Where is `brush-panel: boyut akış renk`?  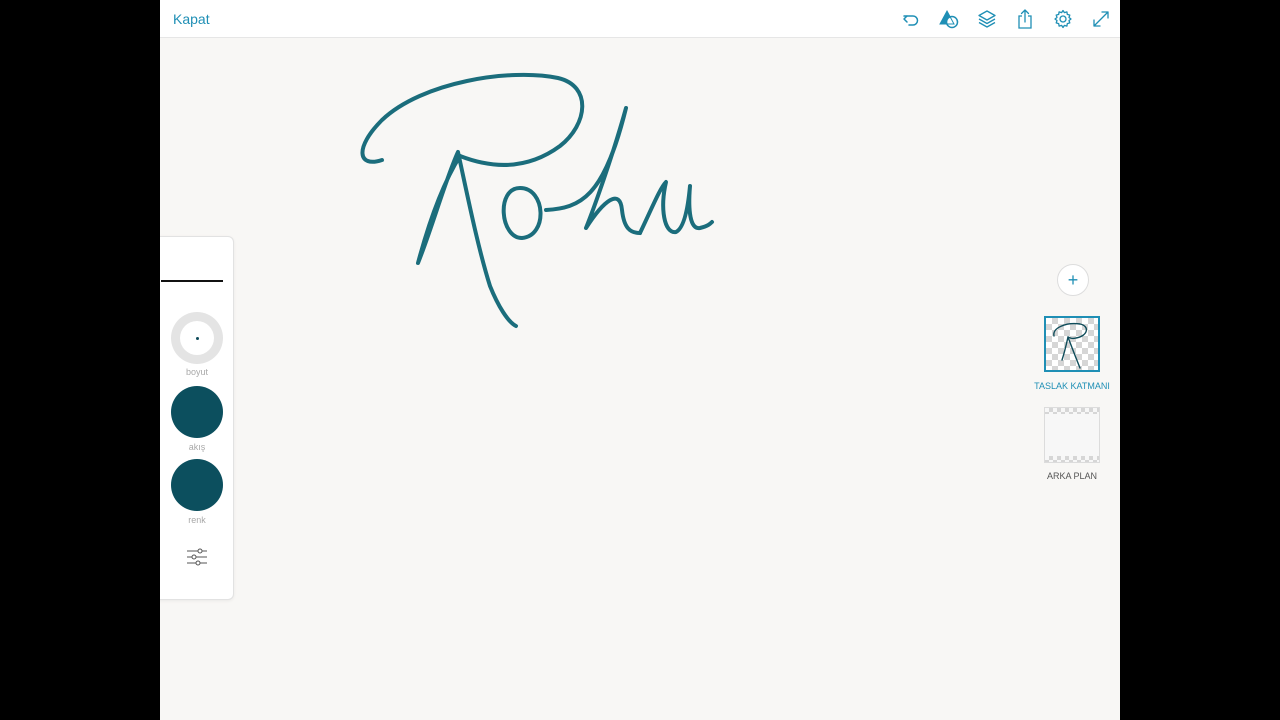 brush-panel: boyut akış renk is located at coordinates (197, 418).